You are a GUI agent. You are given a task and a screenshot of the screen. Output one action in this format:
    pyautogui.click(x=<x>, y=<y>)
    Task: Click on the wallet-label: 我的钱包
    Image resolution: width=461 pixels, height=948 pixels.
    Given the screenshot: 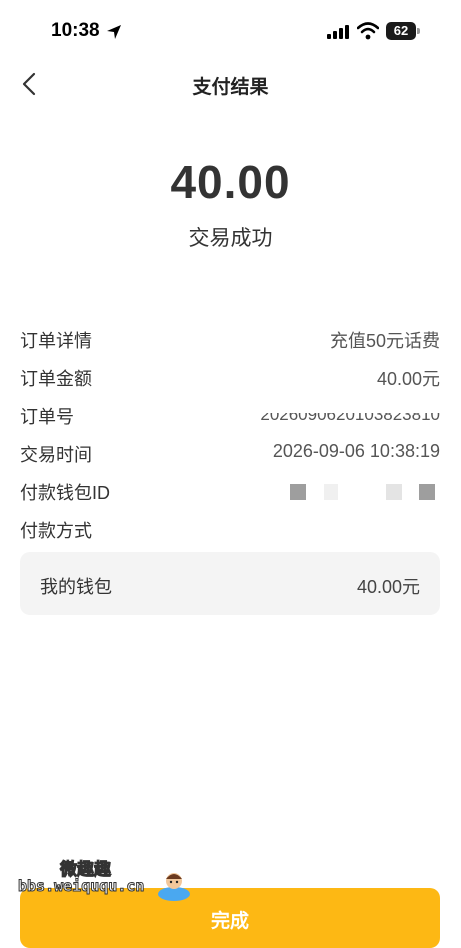 What is the action you would take?
    pyautogui.click(x=76, y=587)
    